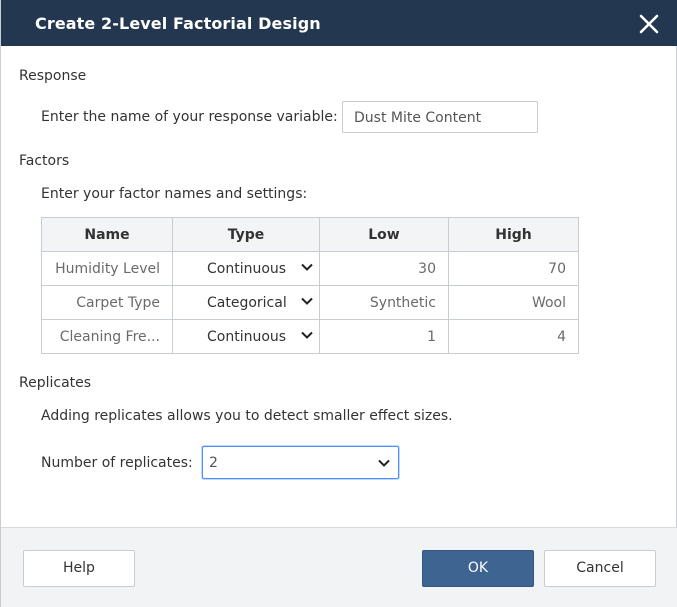 This screenshot has height=607, width=677. What do you see at coordinates (174, 194) in the screenshot?
I see `factors-prompt: Enter your factor names and settings:` at bounding box center [174, 194].